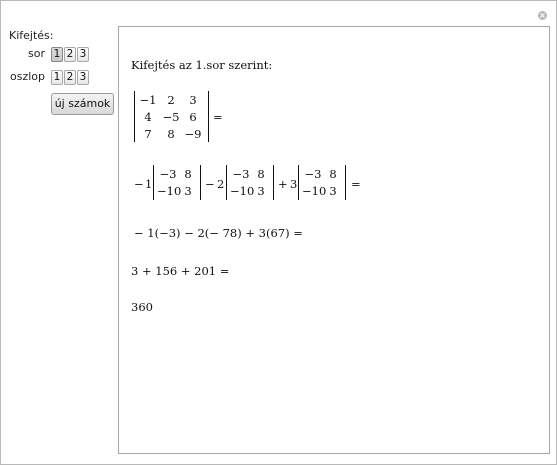 Image resolution: width=557 pixels, height=465 pixels. Describe the element at coordinates (294, 184) in the screenshot. I see `term-coefficient: 3` at that location.